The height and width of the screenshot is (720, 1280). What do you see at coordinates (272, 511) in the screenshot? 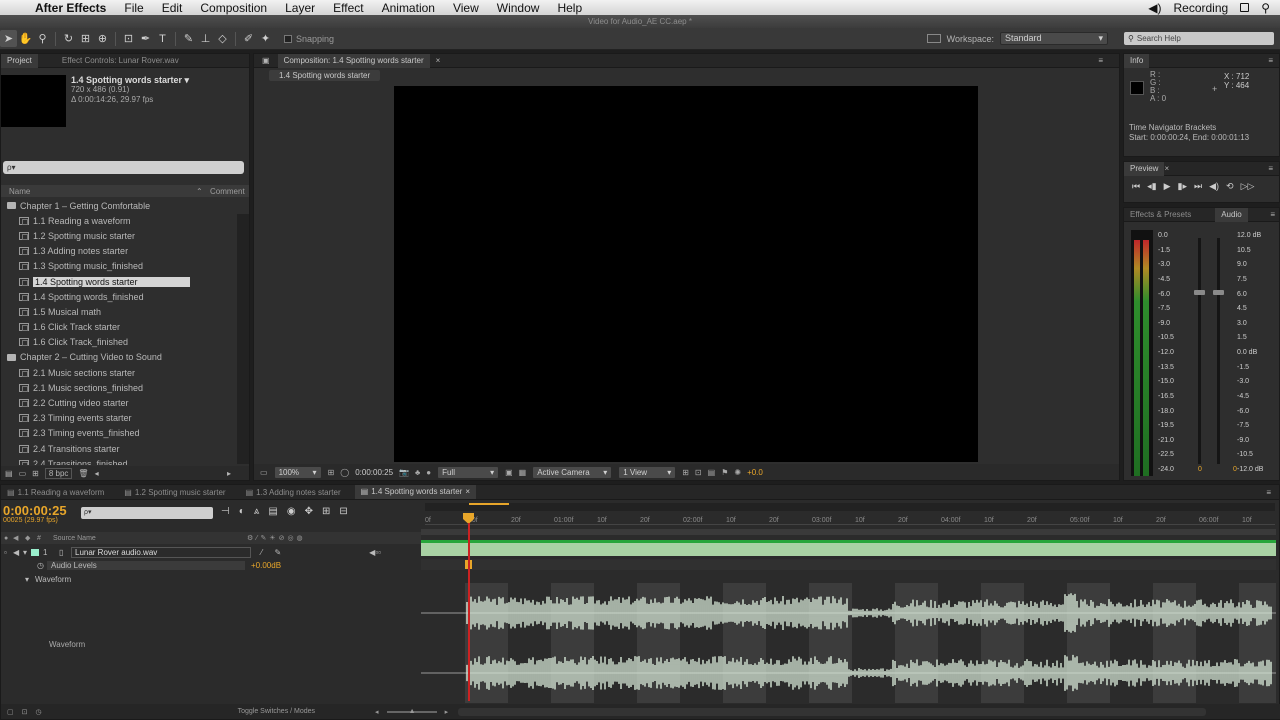
I see `frame-blending-icon: ▤` at bounding box center [272, 511].